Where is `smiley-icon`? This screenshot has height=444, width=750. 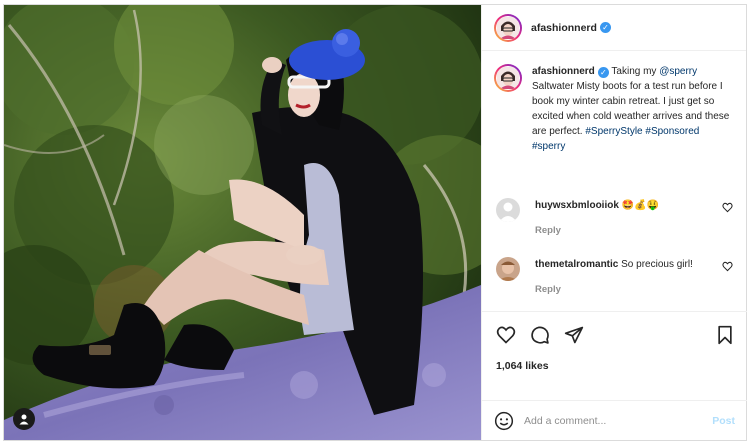
smiley-icon is located at coordinates (504, 421).